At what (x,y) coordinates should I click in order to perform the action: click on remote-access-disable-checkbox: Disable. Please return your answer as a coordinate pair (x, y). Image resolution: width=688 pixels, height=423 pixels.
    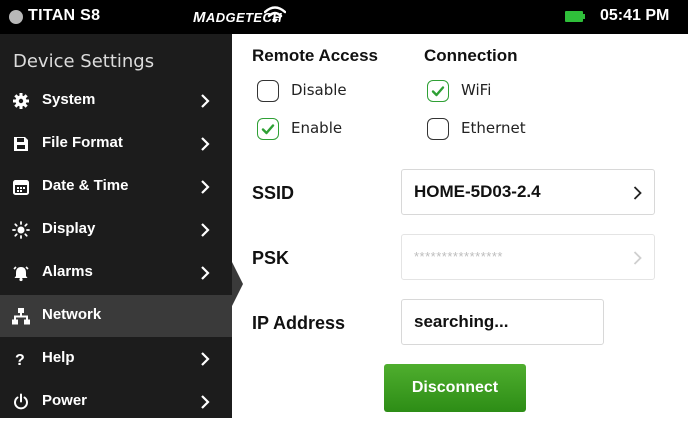
    Looking at the image, I should click on (312, 93).